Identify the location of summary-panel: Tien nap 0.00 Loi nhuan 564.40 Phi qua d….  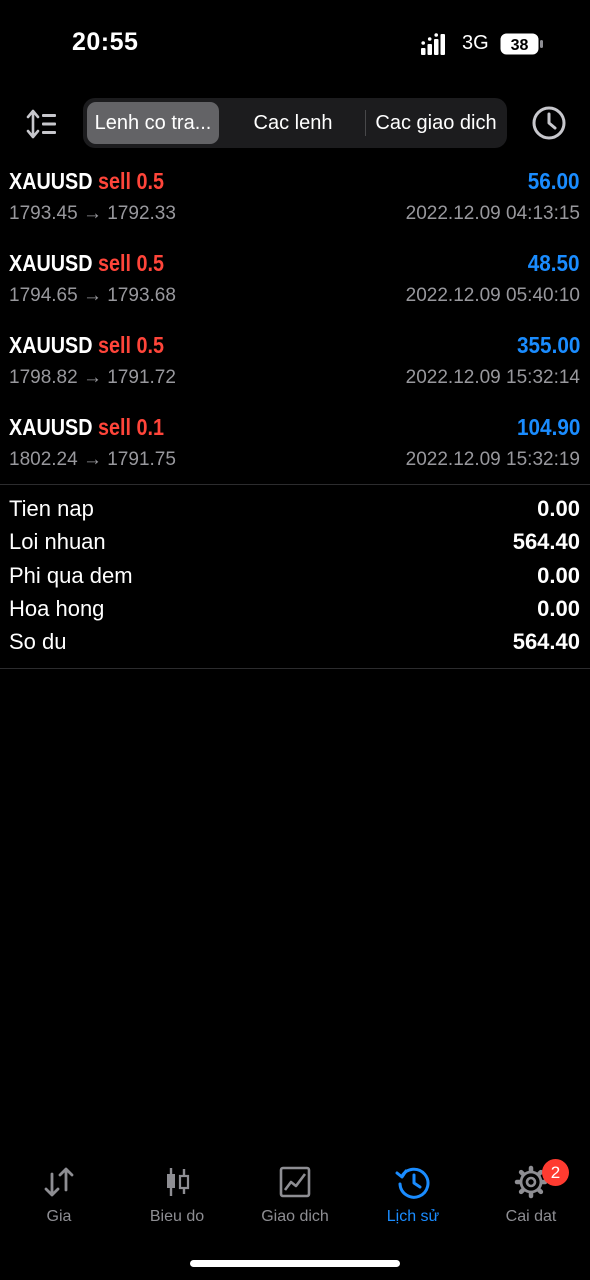
(295, 577).